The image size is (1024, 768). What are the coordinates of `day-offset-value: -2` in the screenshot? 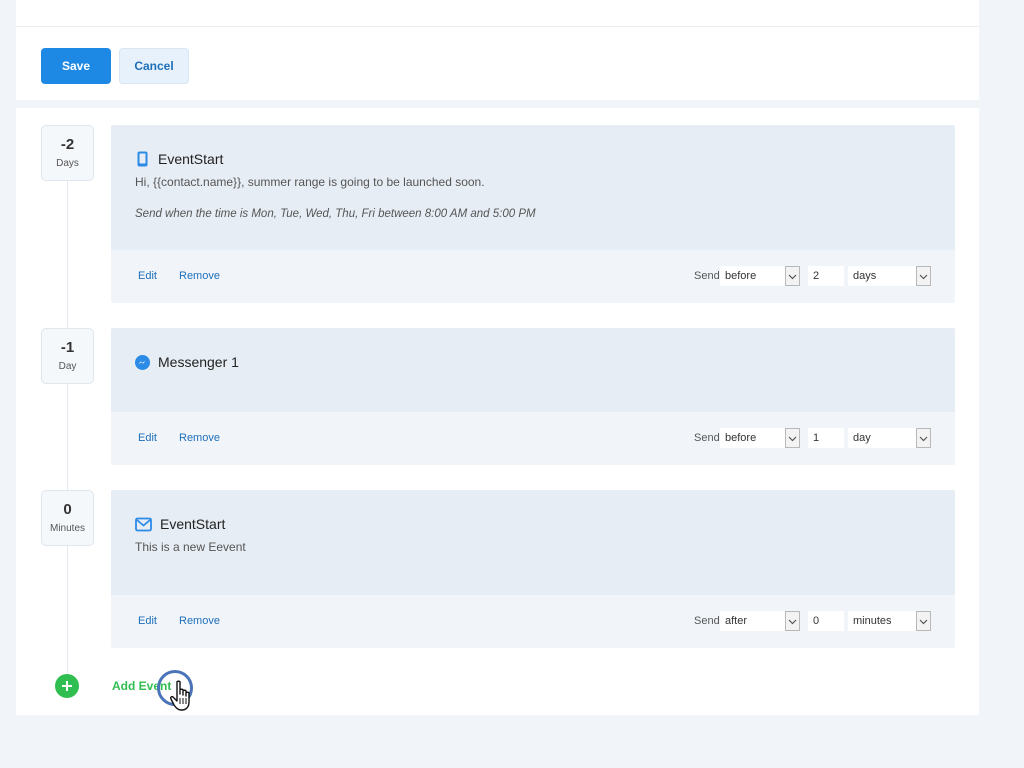 It's located at (67, 144).